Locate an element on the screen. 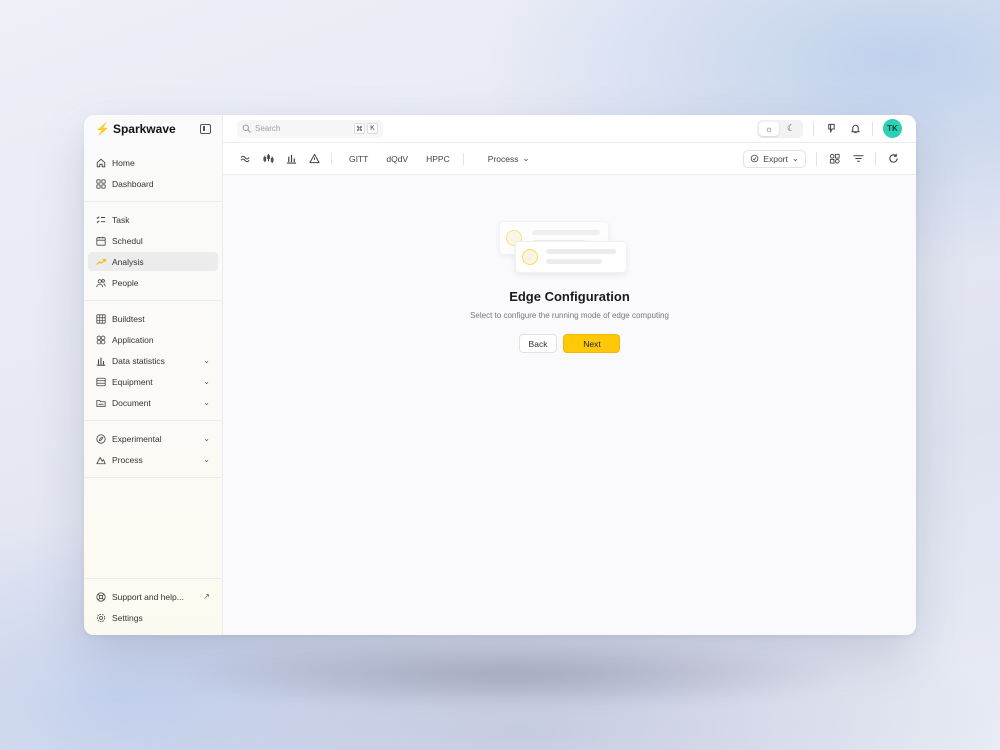 The height and width of the screenshot is (750, 1000). search-shortcut: ⌘ K is located at coordinates (366, 128).